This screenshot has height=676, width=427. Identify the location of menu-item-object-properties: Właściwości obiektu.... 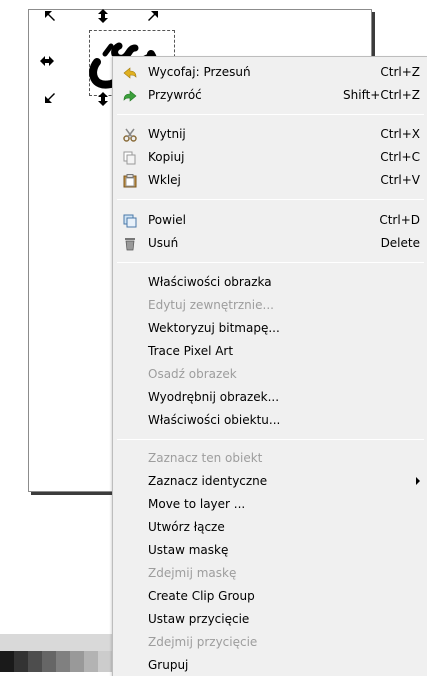
(270, 420).